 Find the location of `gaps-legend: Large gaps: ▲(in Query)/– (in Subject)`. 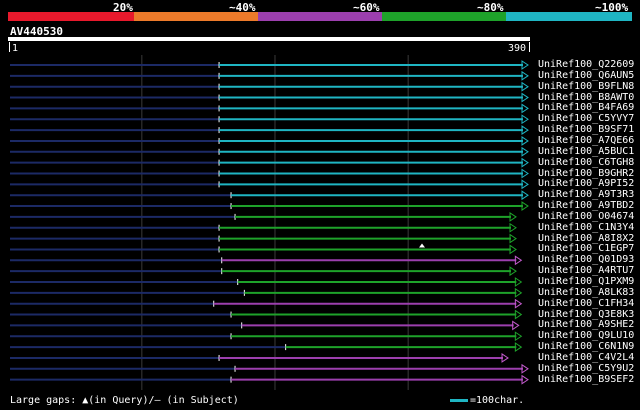

gaps-legend: Large gaps: ▲(in Query)/– (in Subject) is located at coordinates (124, 400).